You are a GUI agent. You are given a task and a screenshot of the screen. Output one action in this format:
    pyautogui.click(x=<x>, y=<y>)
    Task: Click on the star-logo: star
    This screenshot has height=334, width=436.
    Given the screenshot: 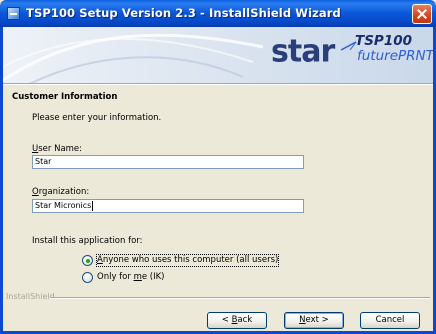 What is the action you would take?
    pyautogui.click(x=303, y=51)
    